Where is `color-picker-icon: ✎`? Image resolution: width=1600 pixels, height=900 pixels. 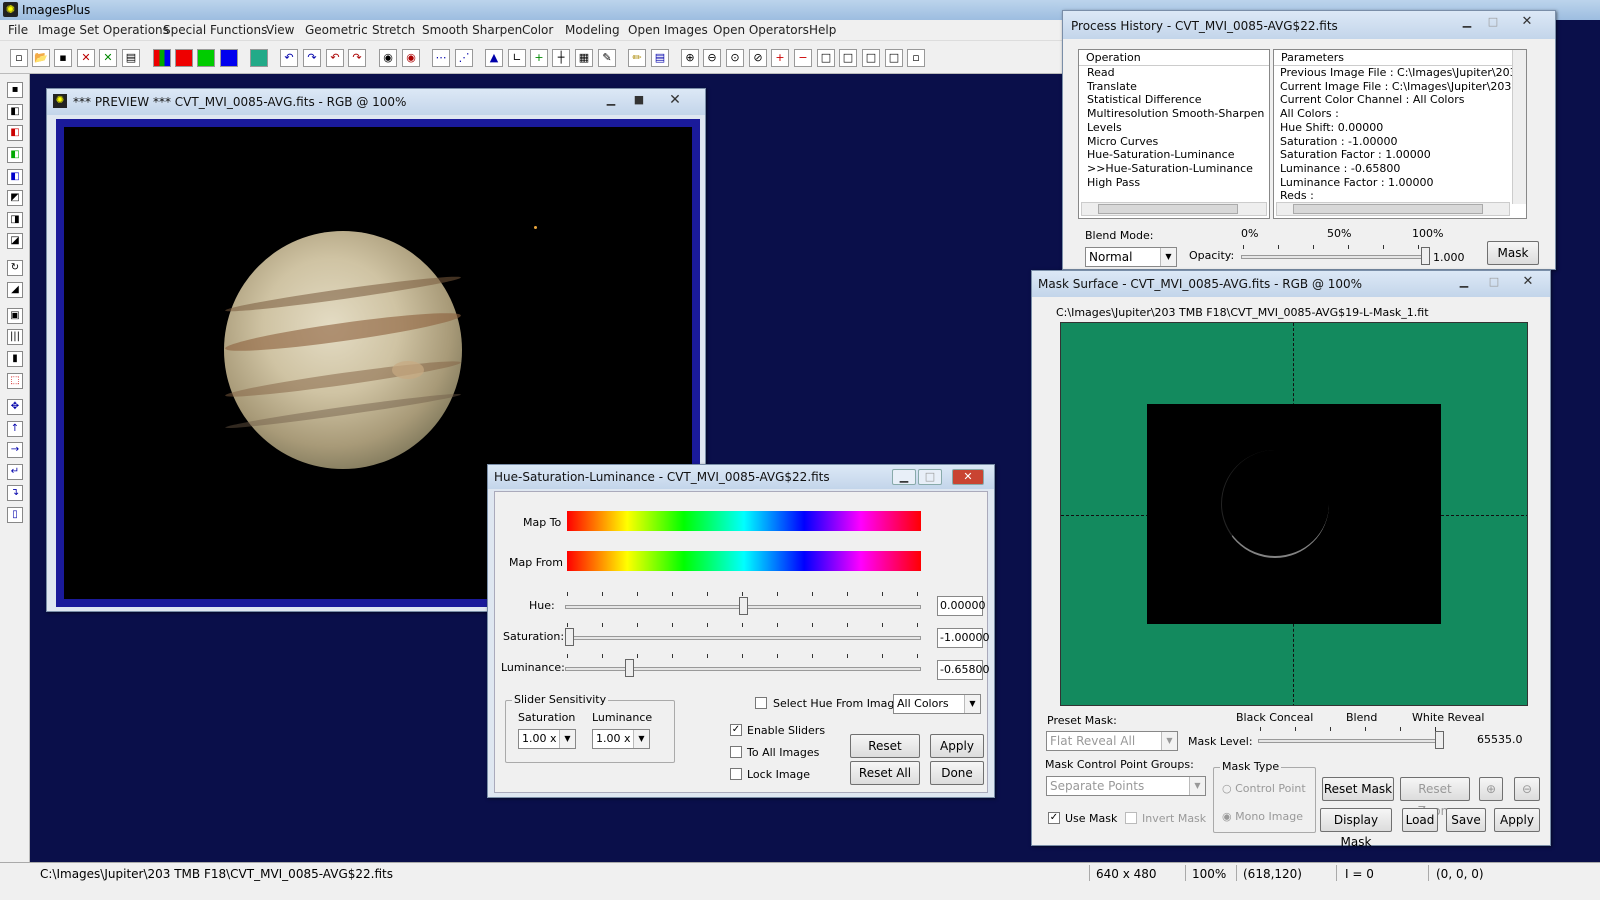 color-picker-icon: ✎ is located at coordinates (607, 58).